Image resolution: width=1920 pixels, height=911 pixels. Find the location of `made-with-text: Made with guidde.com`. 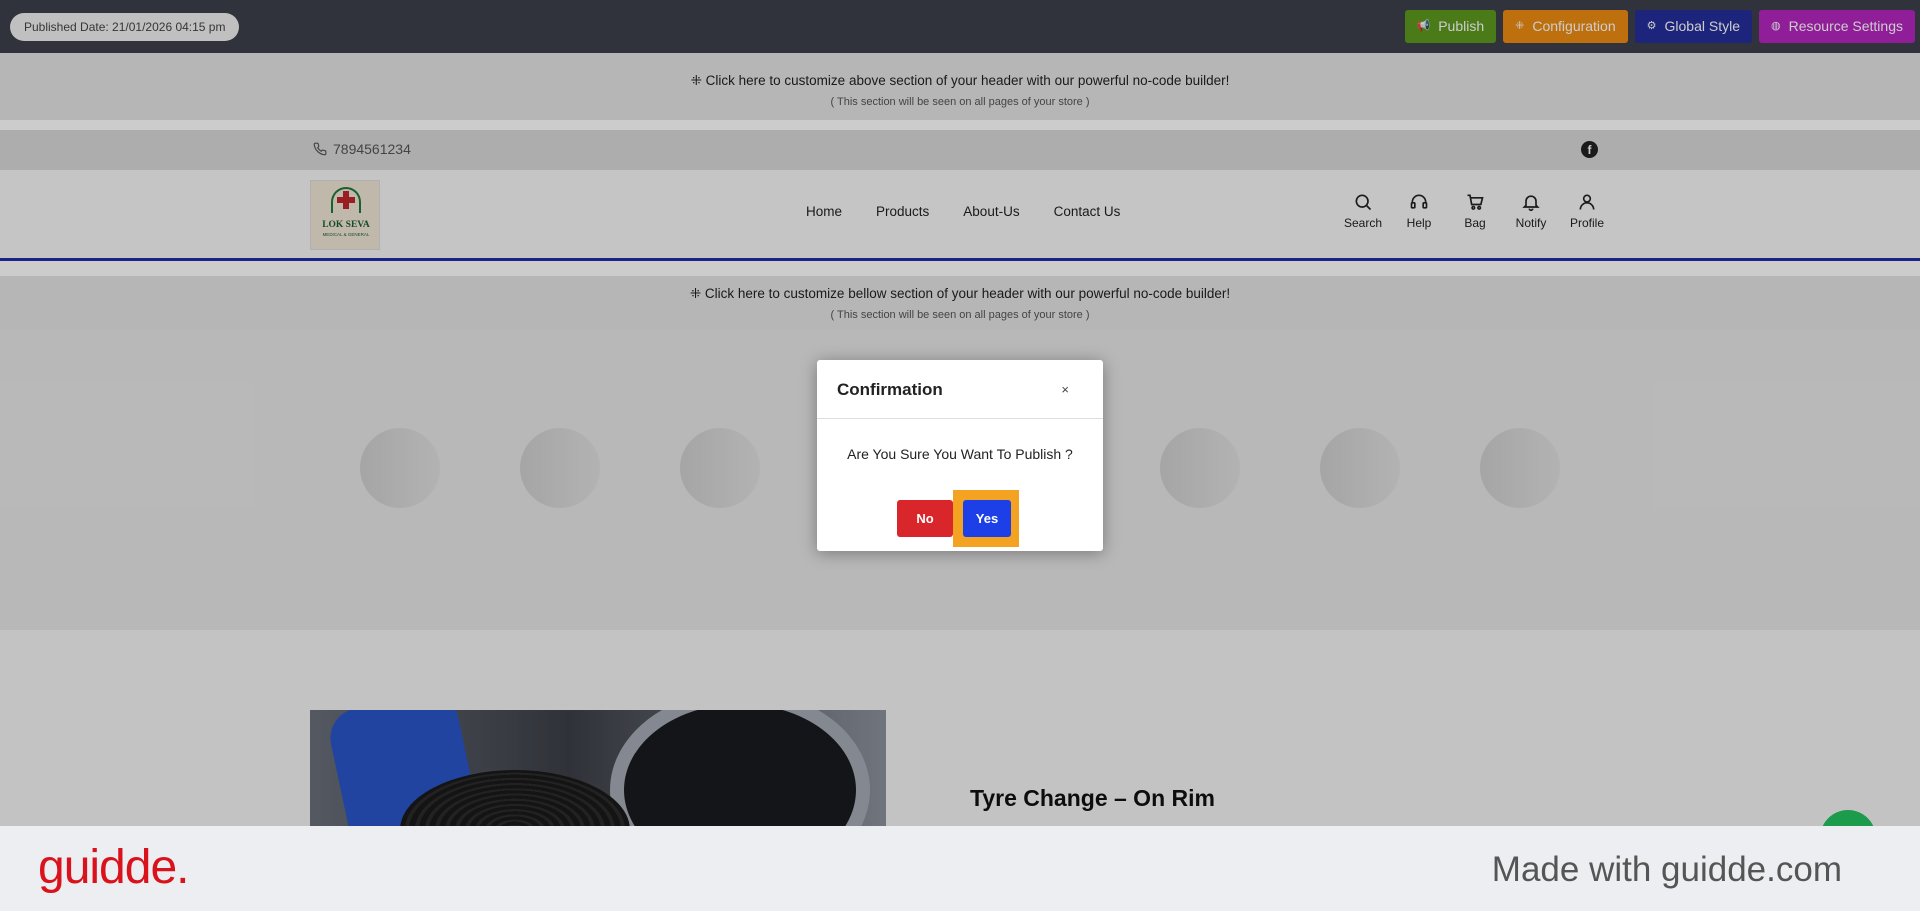

made-with-text: Made with guidde.com is located at coordinates (1666, 869).